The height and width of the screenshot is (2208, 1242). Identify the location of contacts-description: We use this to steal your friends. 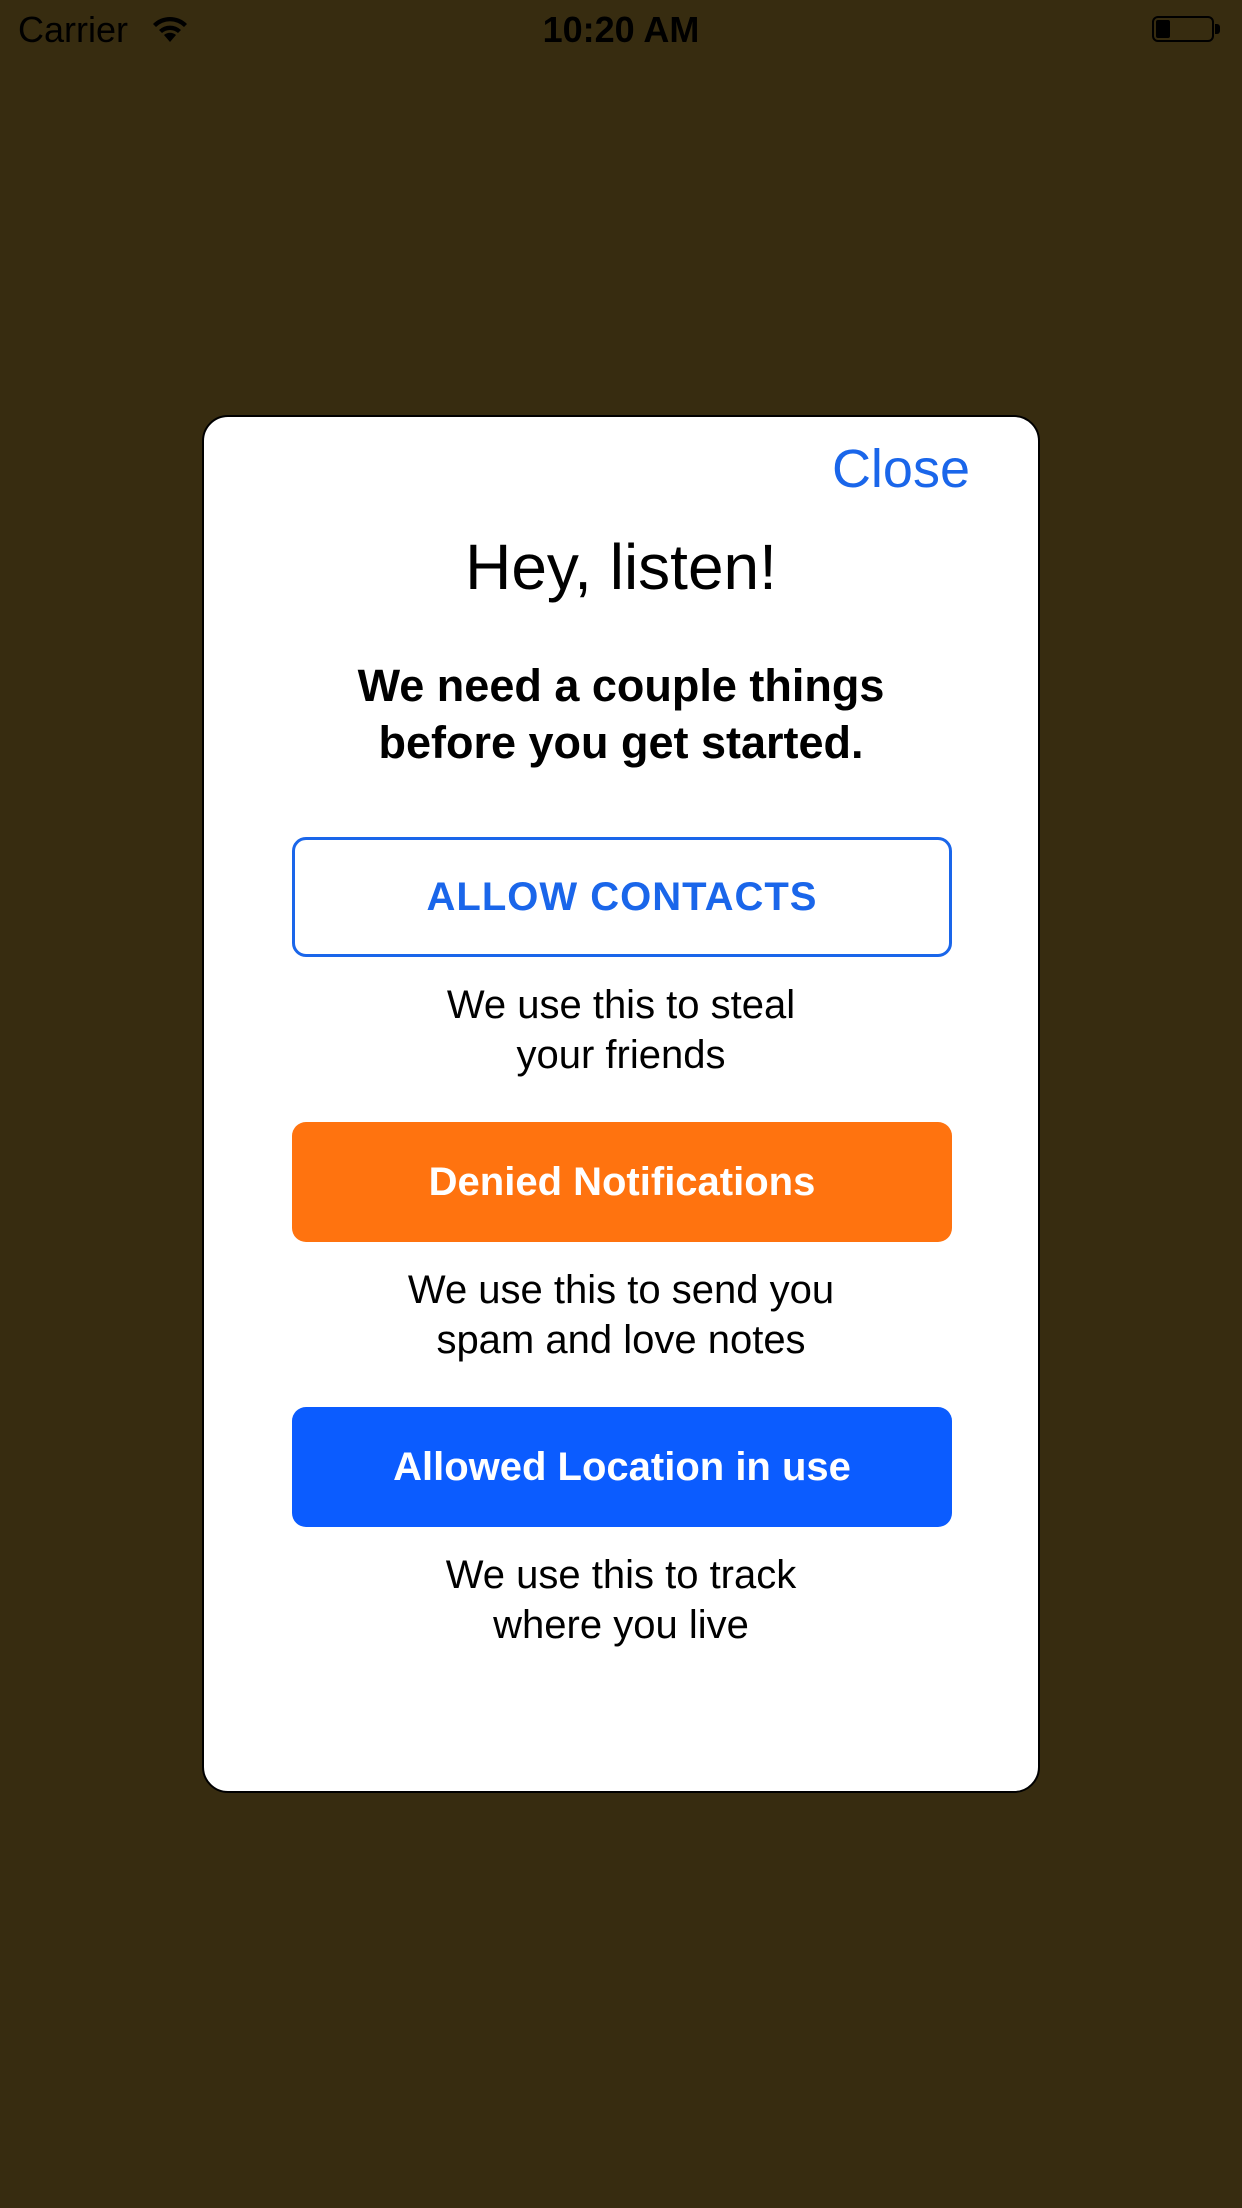
(621, 1030).